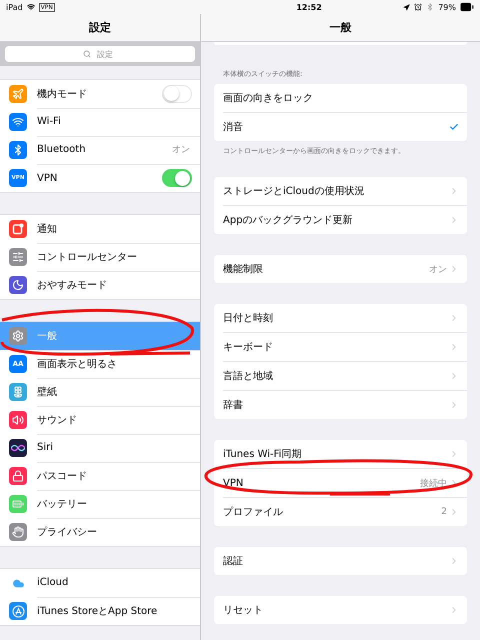 The height and width of the screenshot is (640, 480). What do you see at coordinates (248, 318) in the screenshot?
I see `row-label: 日付と時刻` at bounding box center [248, 318].